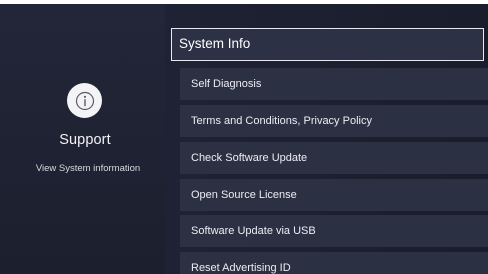  What do you see at coordinates (334, 231) in the screenshot?
I see `menu-item-software-update-usb: Software Update via USB` at bounding box center [334, 231].